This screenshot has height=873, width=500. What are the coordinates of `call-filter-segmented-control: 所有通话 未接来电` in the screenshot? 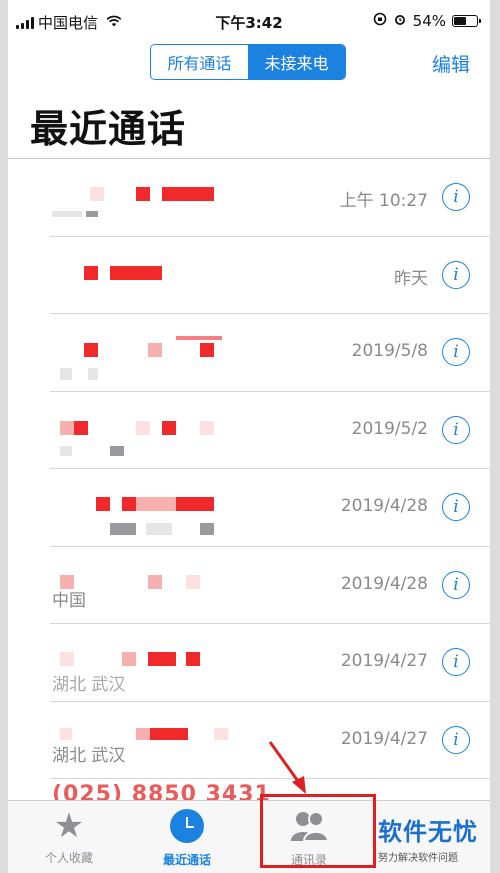 It's located at (248, 62).